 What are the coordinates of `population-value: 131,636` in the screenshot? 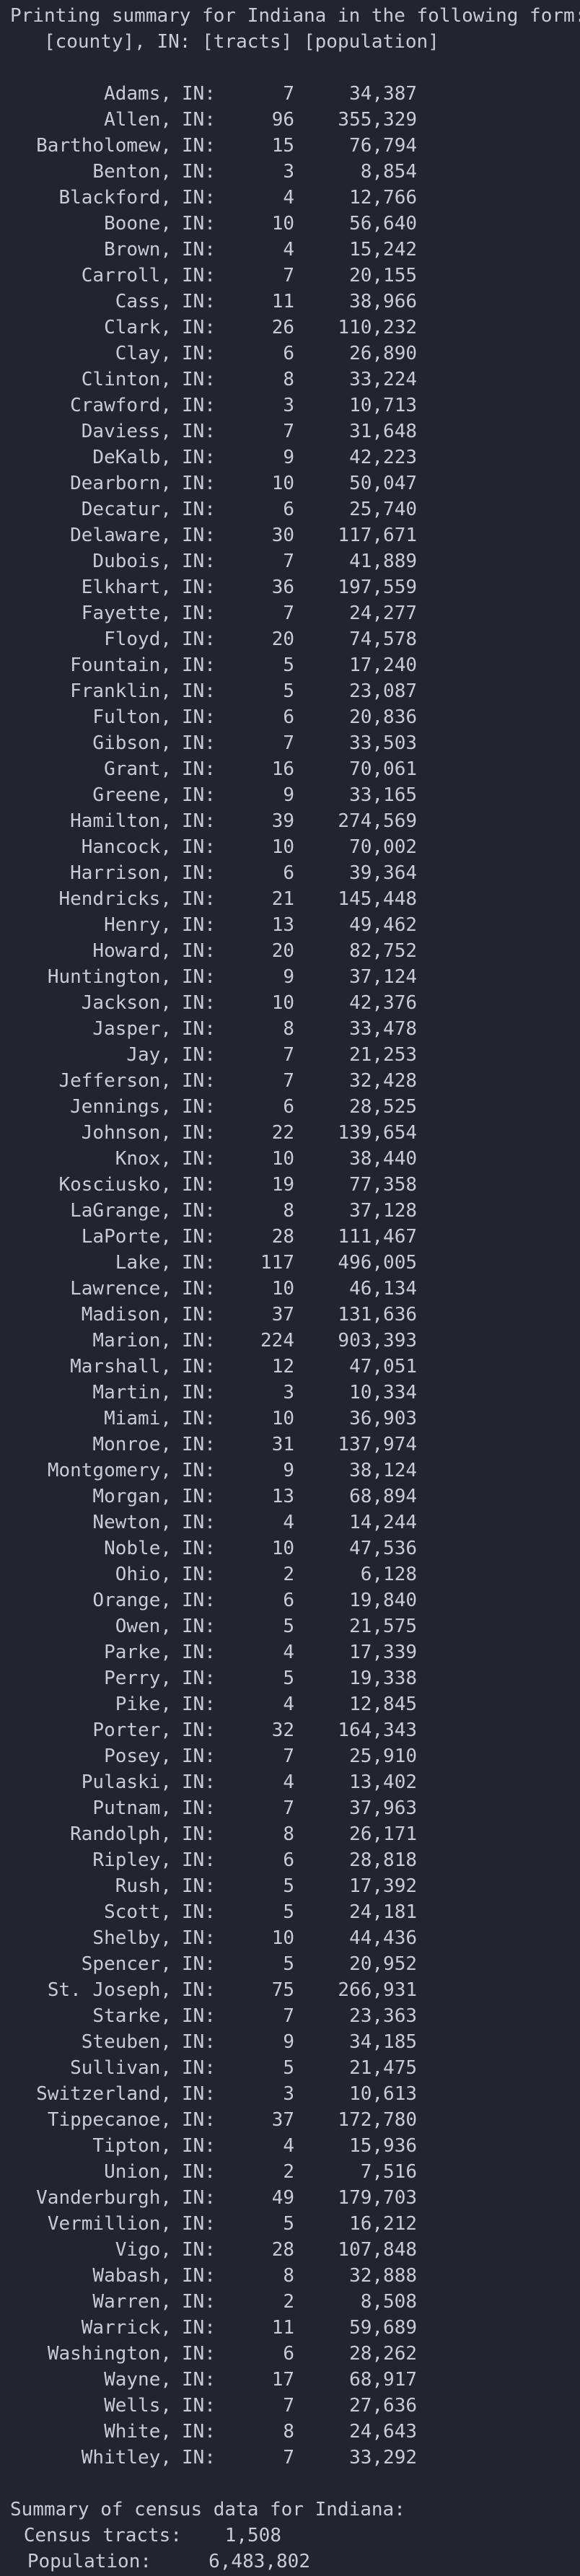 It's located at (378, 1315).